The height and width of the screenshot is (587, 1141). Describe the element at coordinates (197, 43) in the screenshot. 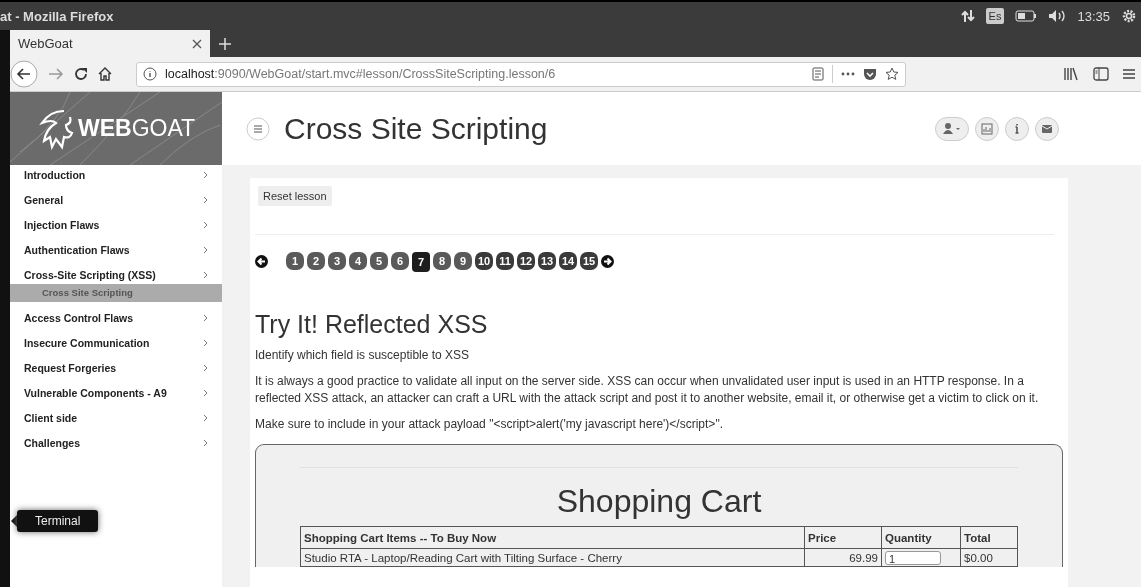

I see `close-icon` at that location.